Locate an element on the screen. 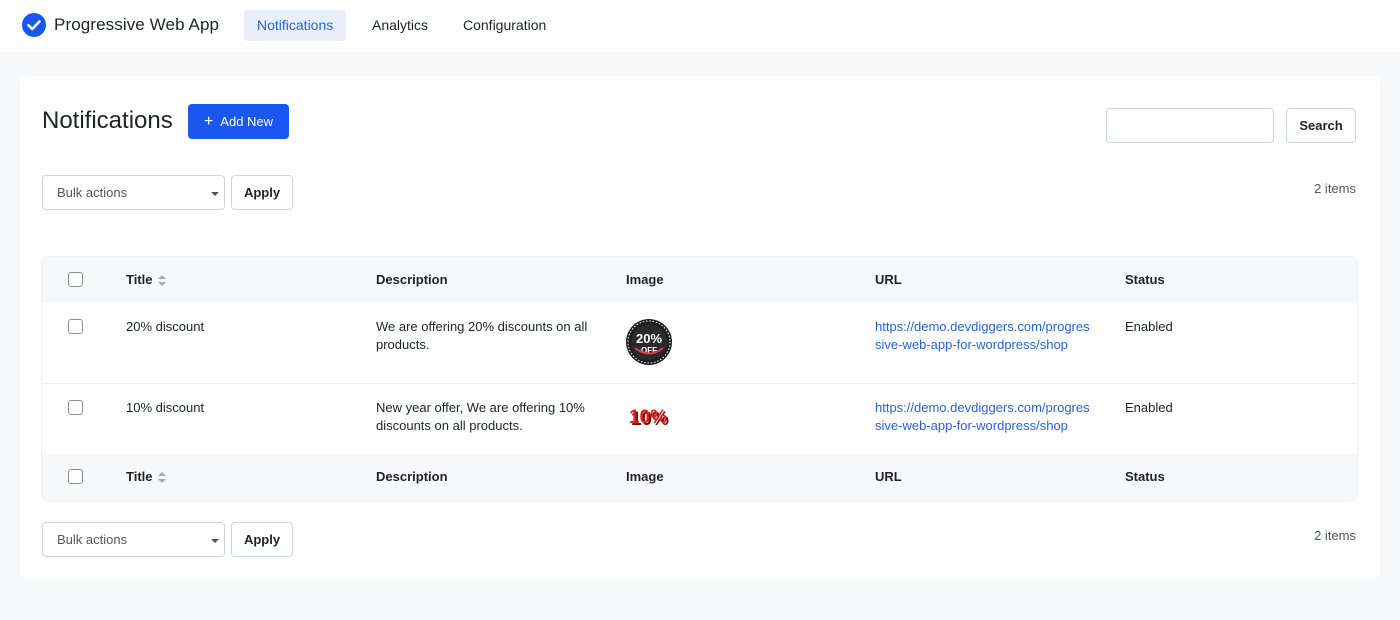 The height and width of the screenshot is (620, 1400). apply-button-bottom: Apply is located at coordinates (262, 539).